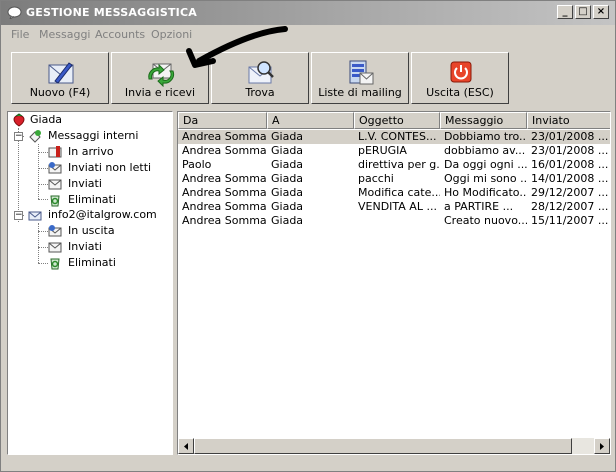  Describe the element at coordinates (93, 135) in the screenshot. I see `tree-folder-label: Messaggi interni` at that location.